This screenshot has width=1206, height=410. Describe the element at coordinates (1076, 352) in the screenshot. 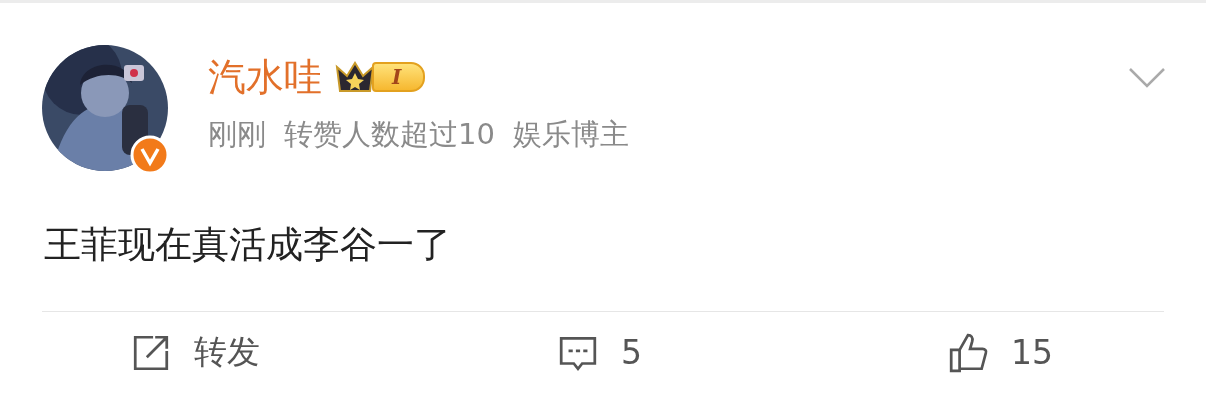

I see `like-button: 15` at that location.